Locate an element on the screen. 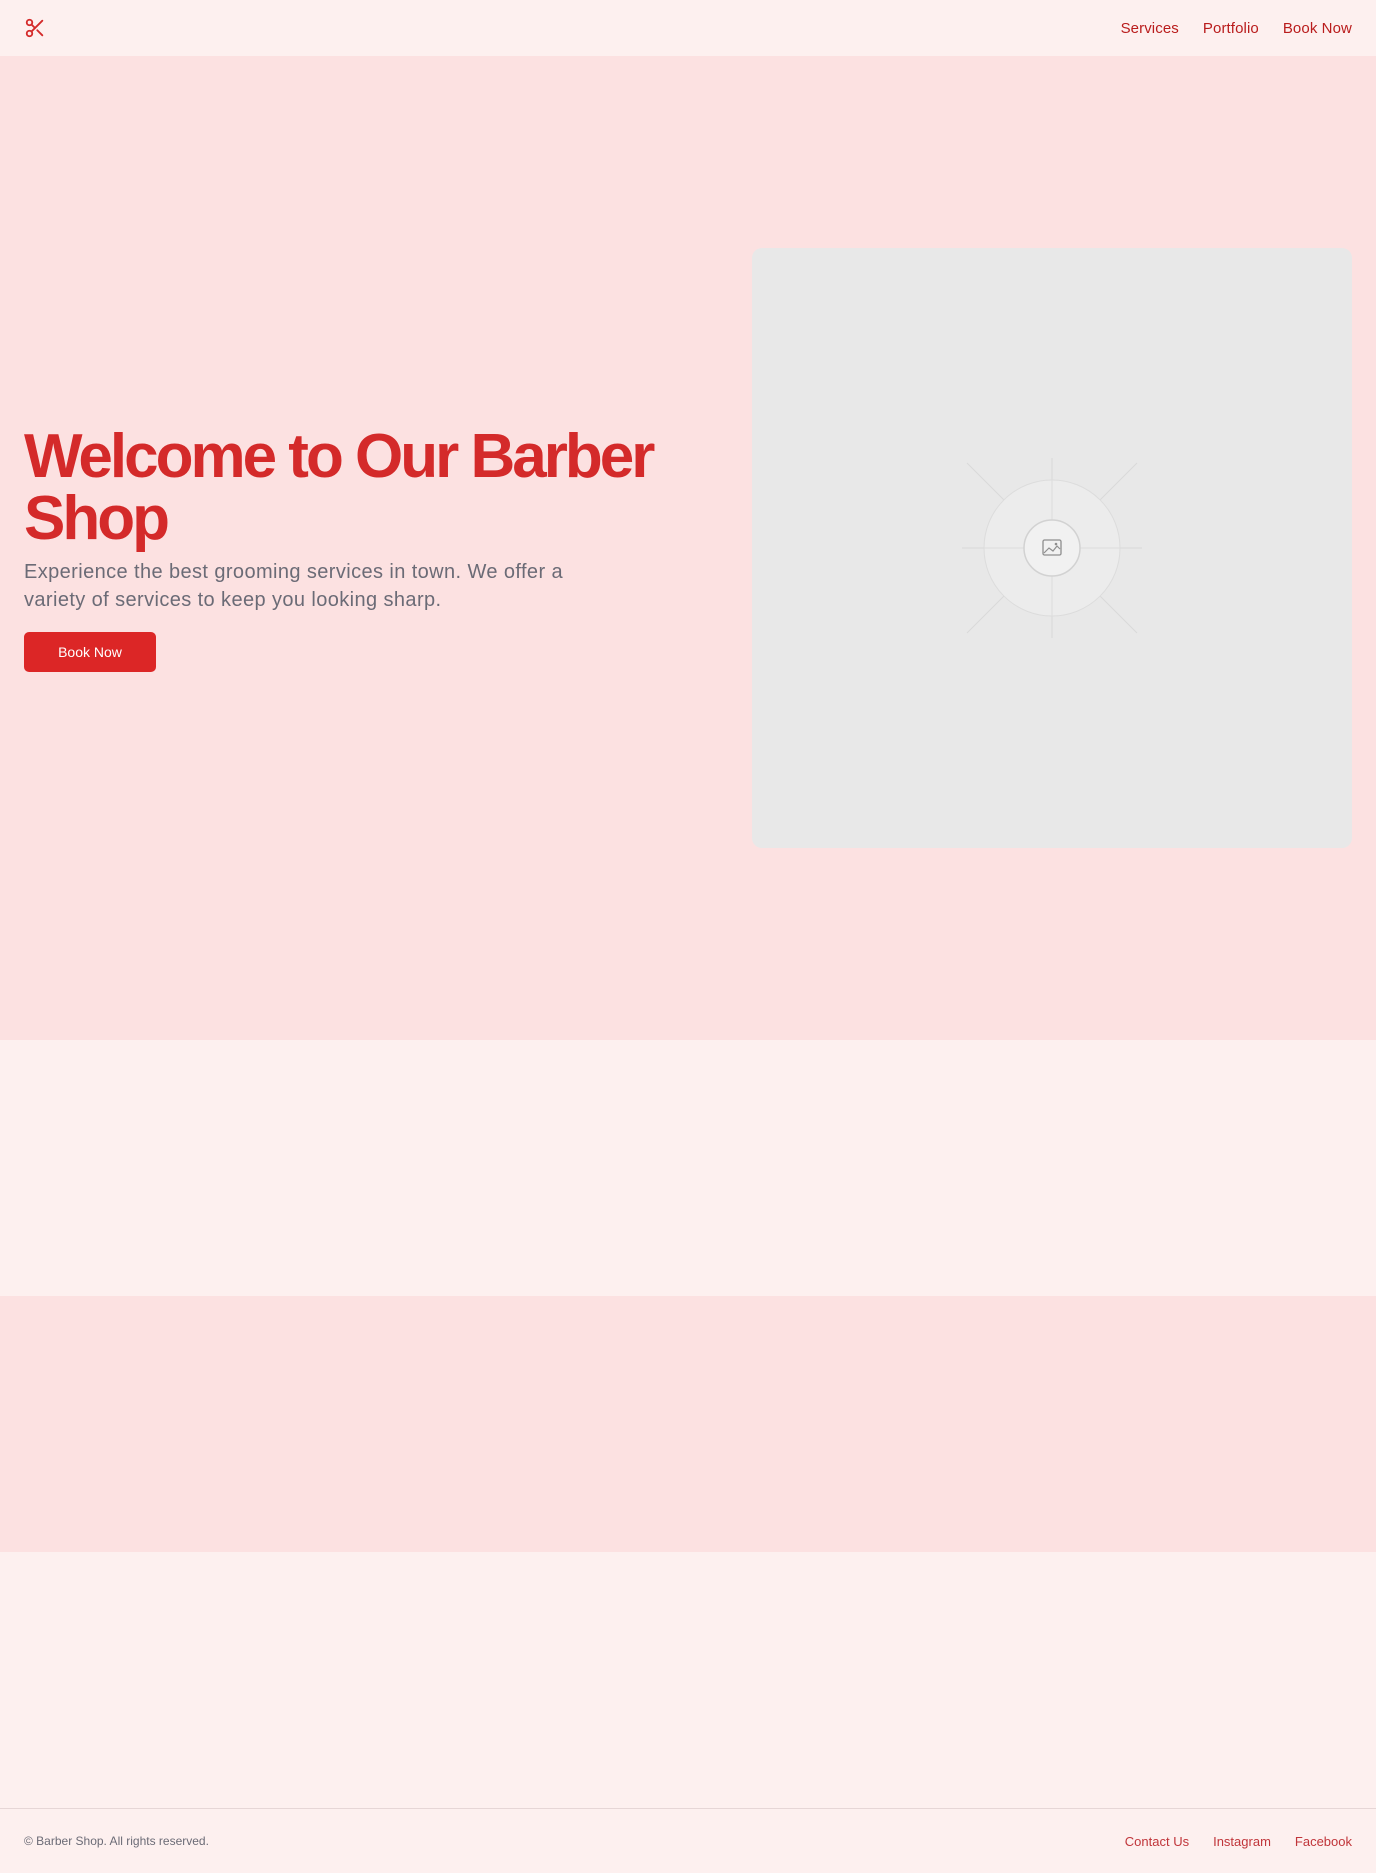 This screenshot has height=1873, width=1376. nav-link-services: Services is located at coordinates (1150, 28).